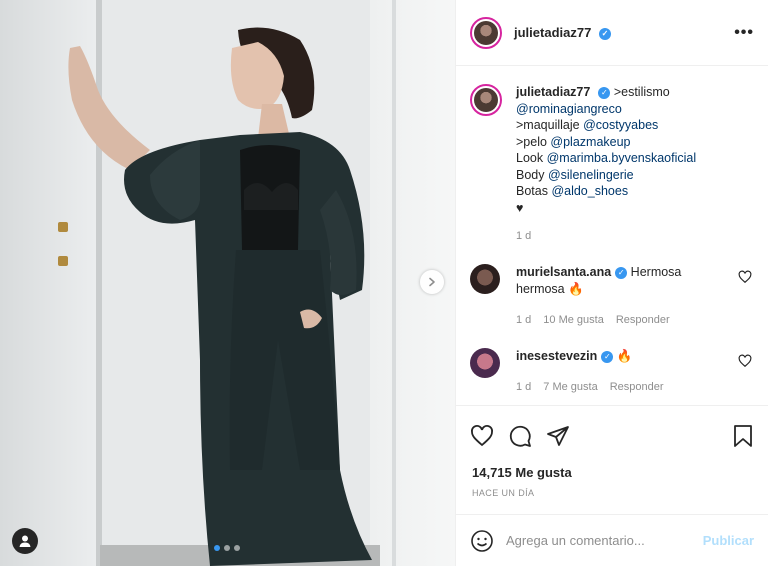  I want to click on mention-link: @marimba.byvenskaoficial, so click(622, 158).